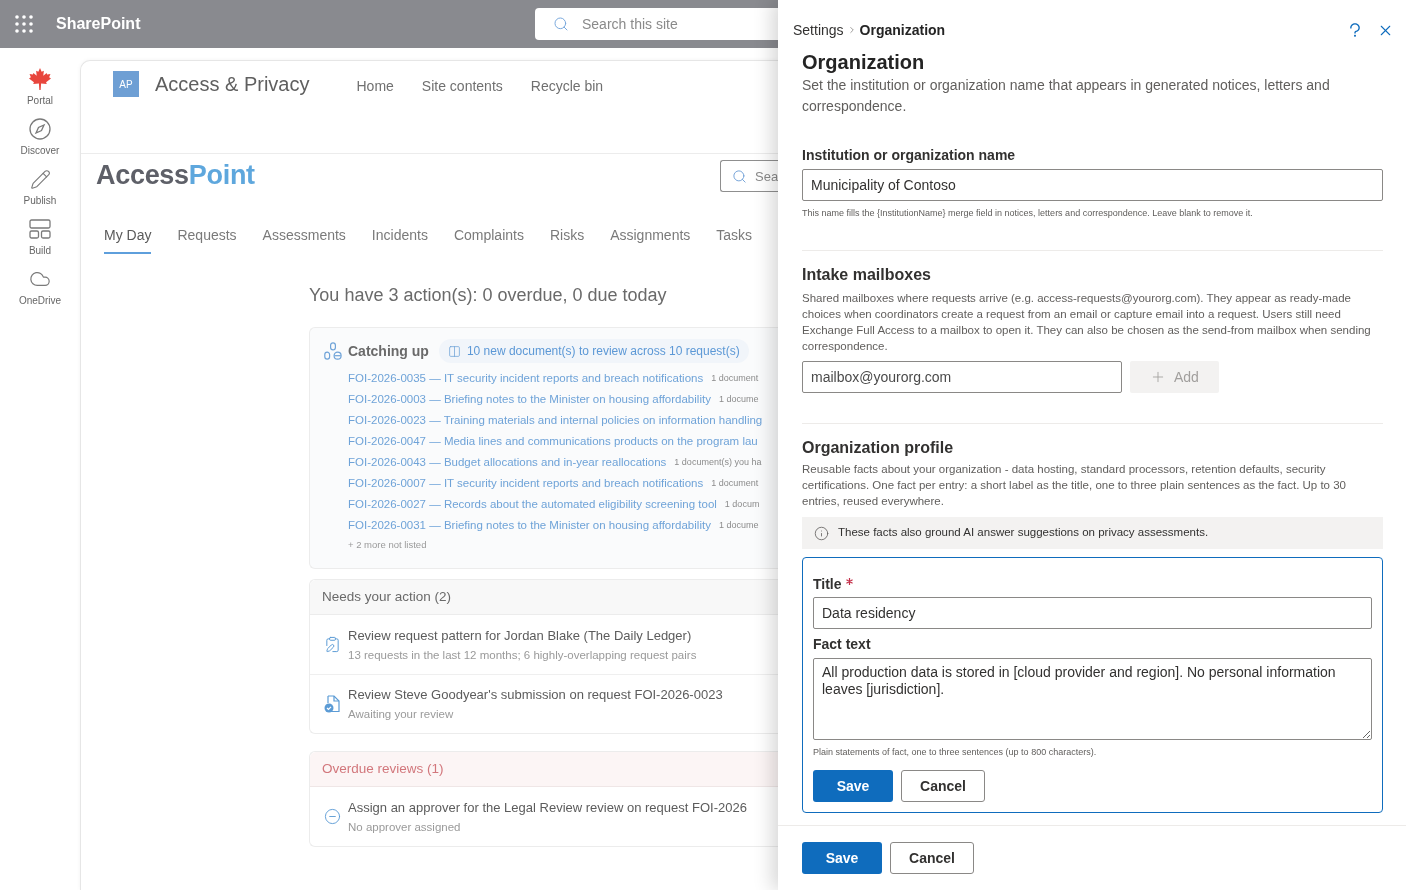 This screenshot has width=1406, height=890. I want to click on nav-link: Site contents, so click(462, 86).